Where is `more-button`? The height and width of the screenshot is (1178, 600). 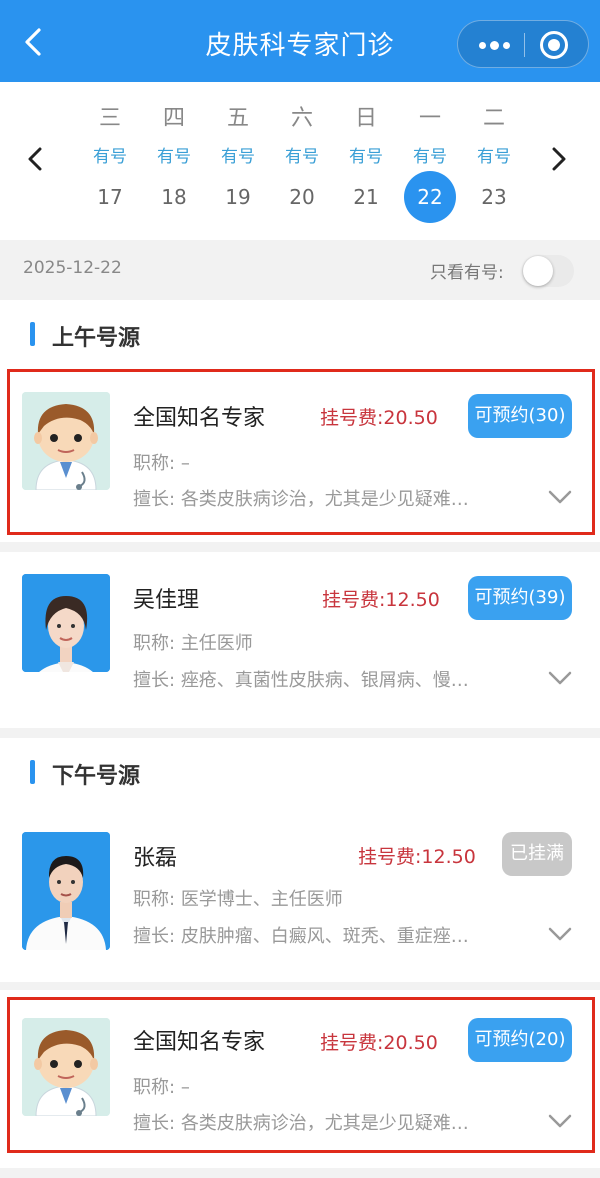
more-button is located at coordinates (494, 45).